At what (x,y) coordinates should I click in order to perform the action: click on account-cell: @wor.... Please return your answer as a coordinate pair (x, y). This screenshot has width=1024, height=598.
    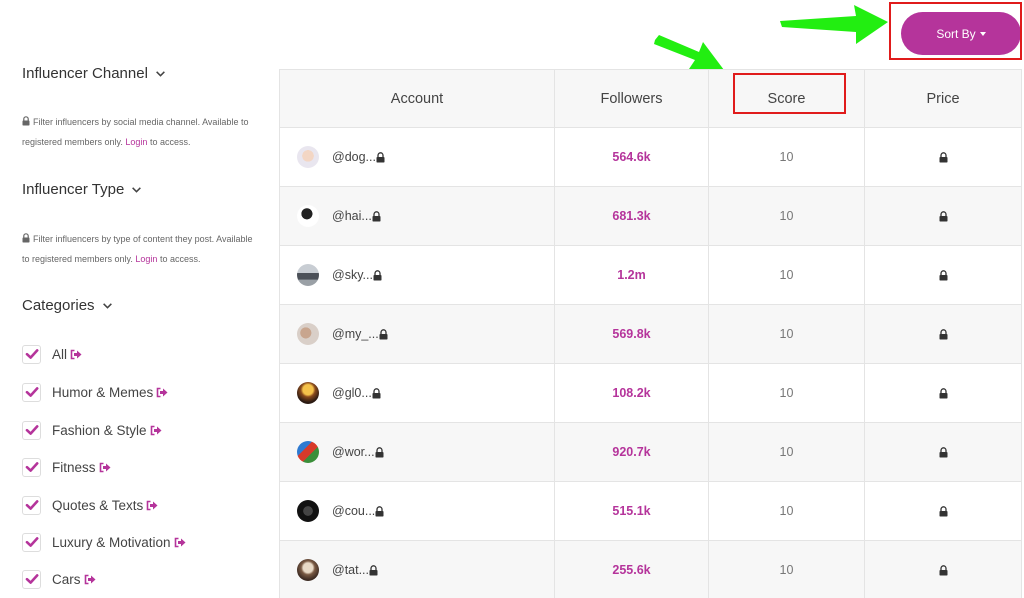
    Looking at the image, I should click on (417, 452).